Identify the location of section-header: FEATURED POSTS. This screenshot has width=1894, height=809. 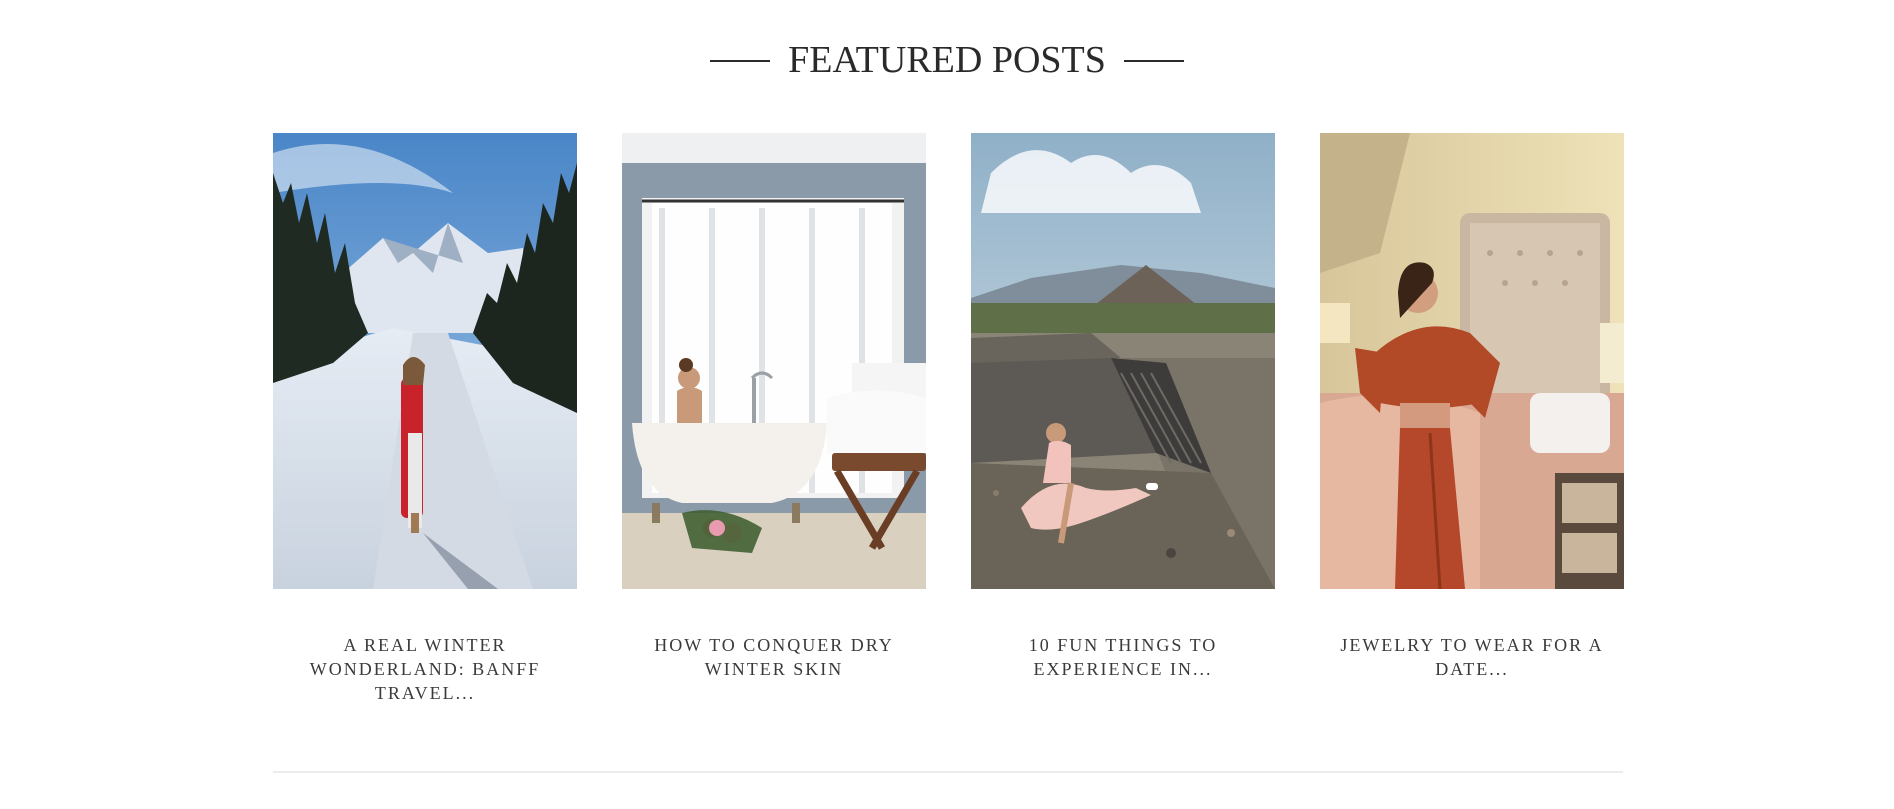
(947, 60).